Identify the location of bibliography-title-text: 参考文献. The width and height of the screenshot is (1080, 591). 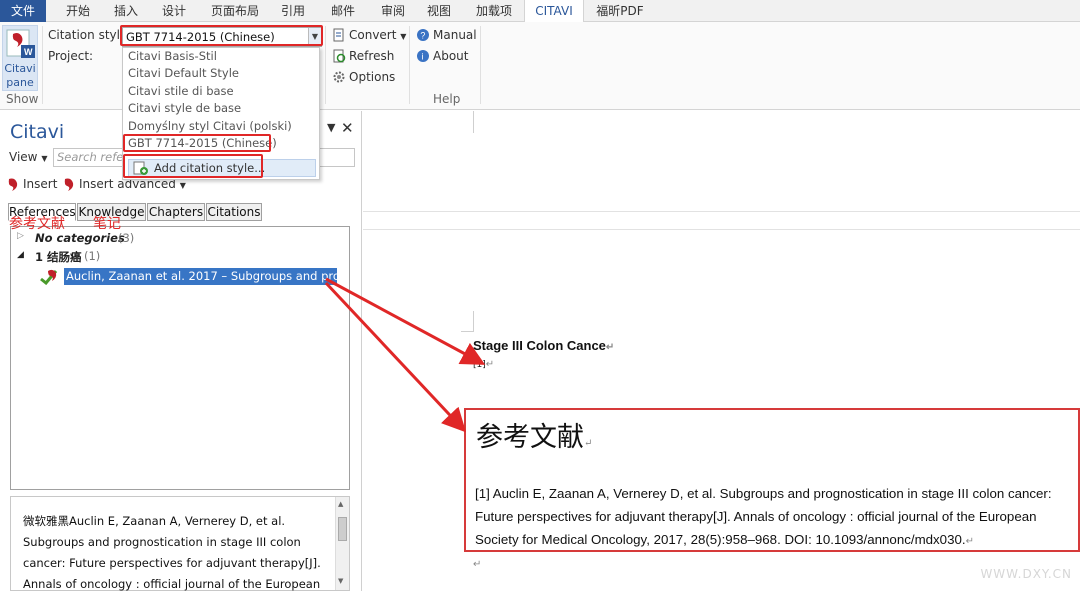
(530, 437).